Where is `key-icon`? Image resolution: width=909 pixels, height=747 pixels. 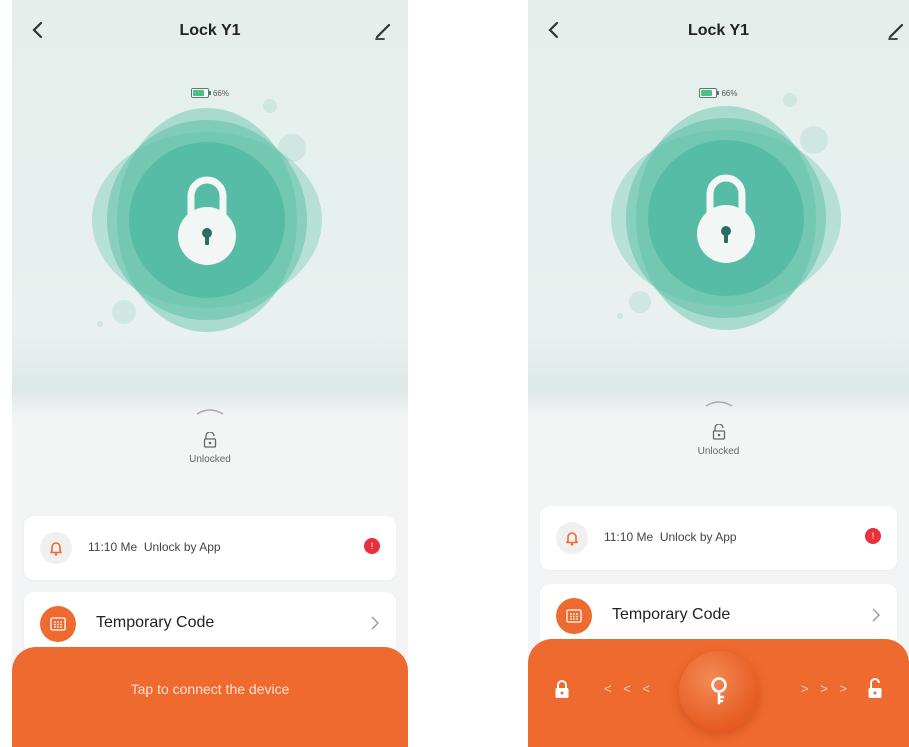 key-icon is located at coordinates (718, 691).